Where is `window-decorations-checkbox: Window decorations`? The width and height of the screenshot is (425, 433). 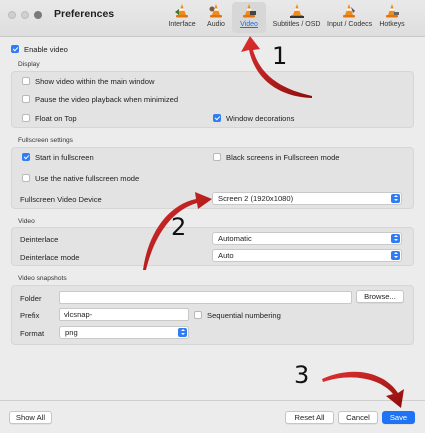
window-decorations-checkbox: Window decorations is located at coordinates (253, 118).